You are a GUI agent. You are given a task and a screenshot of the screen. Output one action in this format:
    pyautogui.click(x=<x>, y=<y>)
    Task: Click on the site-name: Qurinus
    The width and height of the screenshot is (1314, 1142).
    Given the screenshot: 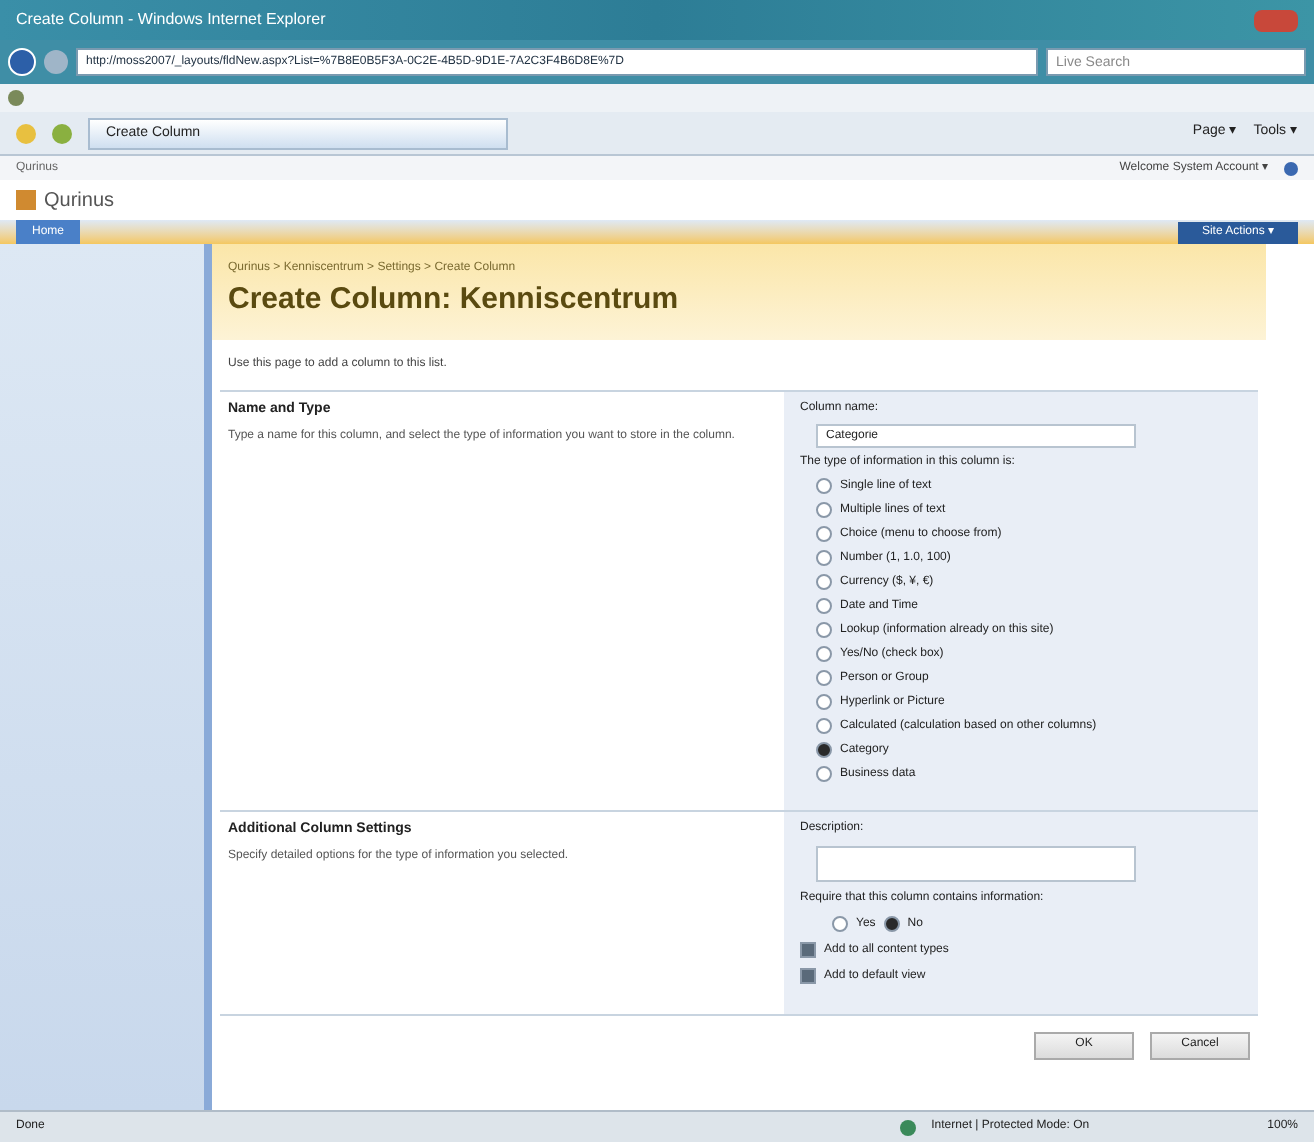 What is the action you would take?
    pyautogui.click(x=79, y=201)
    